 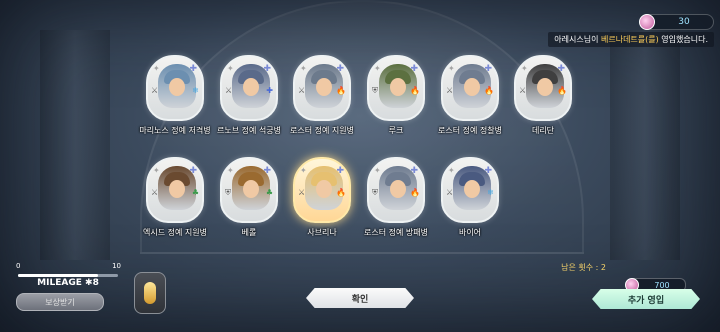 I want to click on cross-icon: ✚, so click(x=269, y=90).